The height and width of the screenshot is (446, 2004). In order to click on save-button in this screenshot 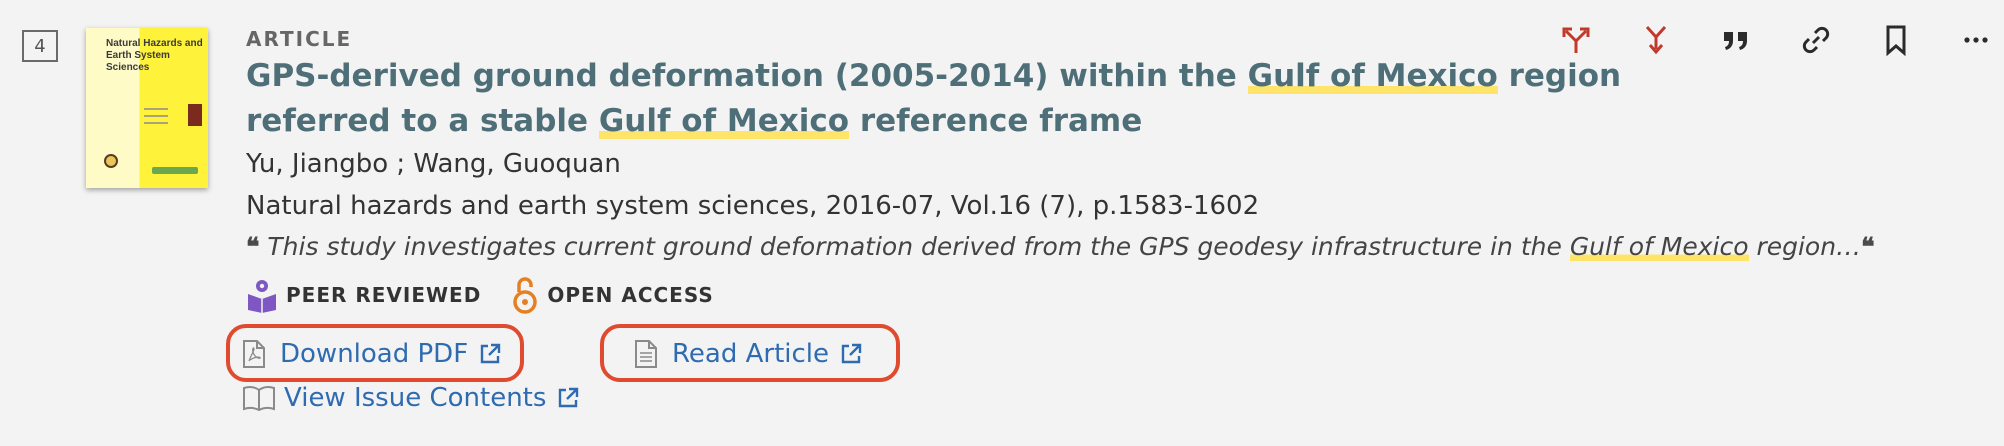, I will do `click(1896, 40)`.